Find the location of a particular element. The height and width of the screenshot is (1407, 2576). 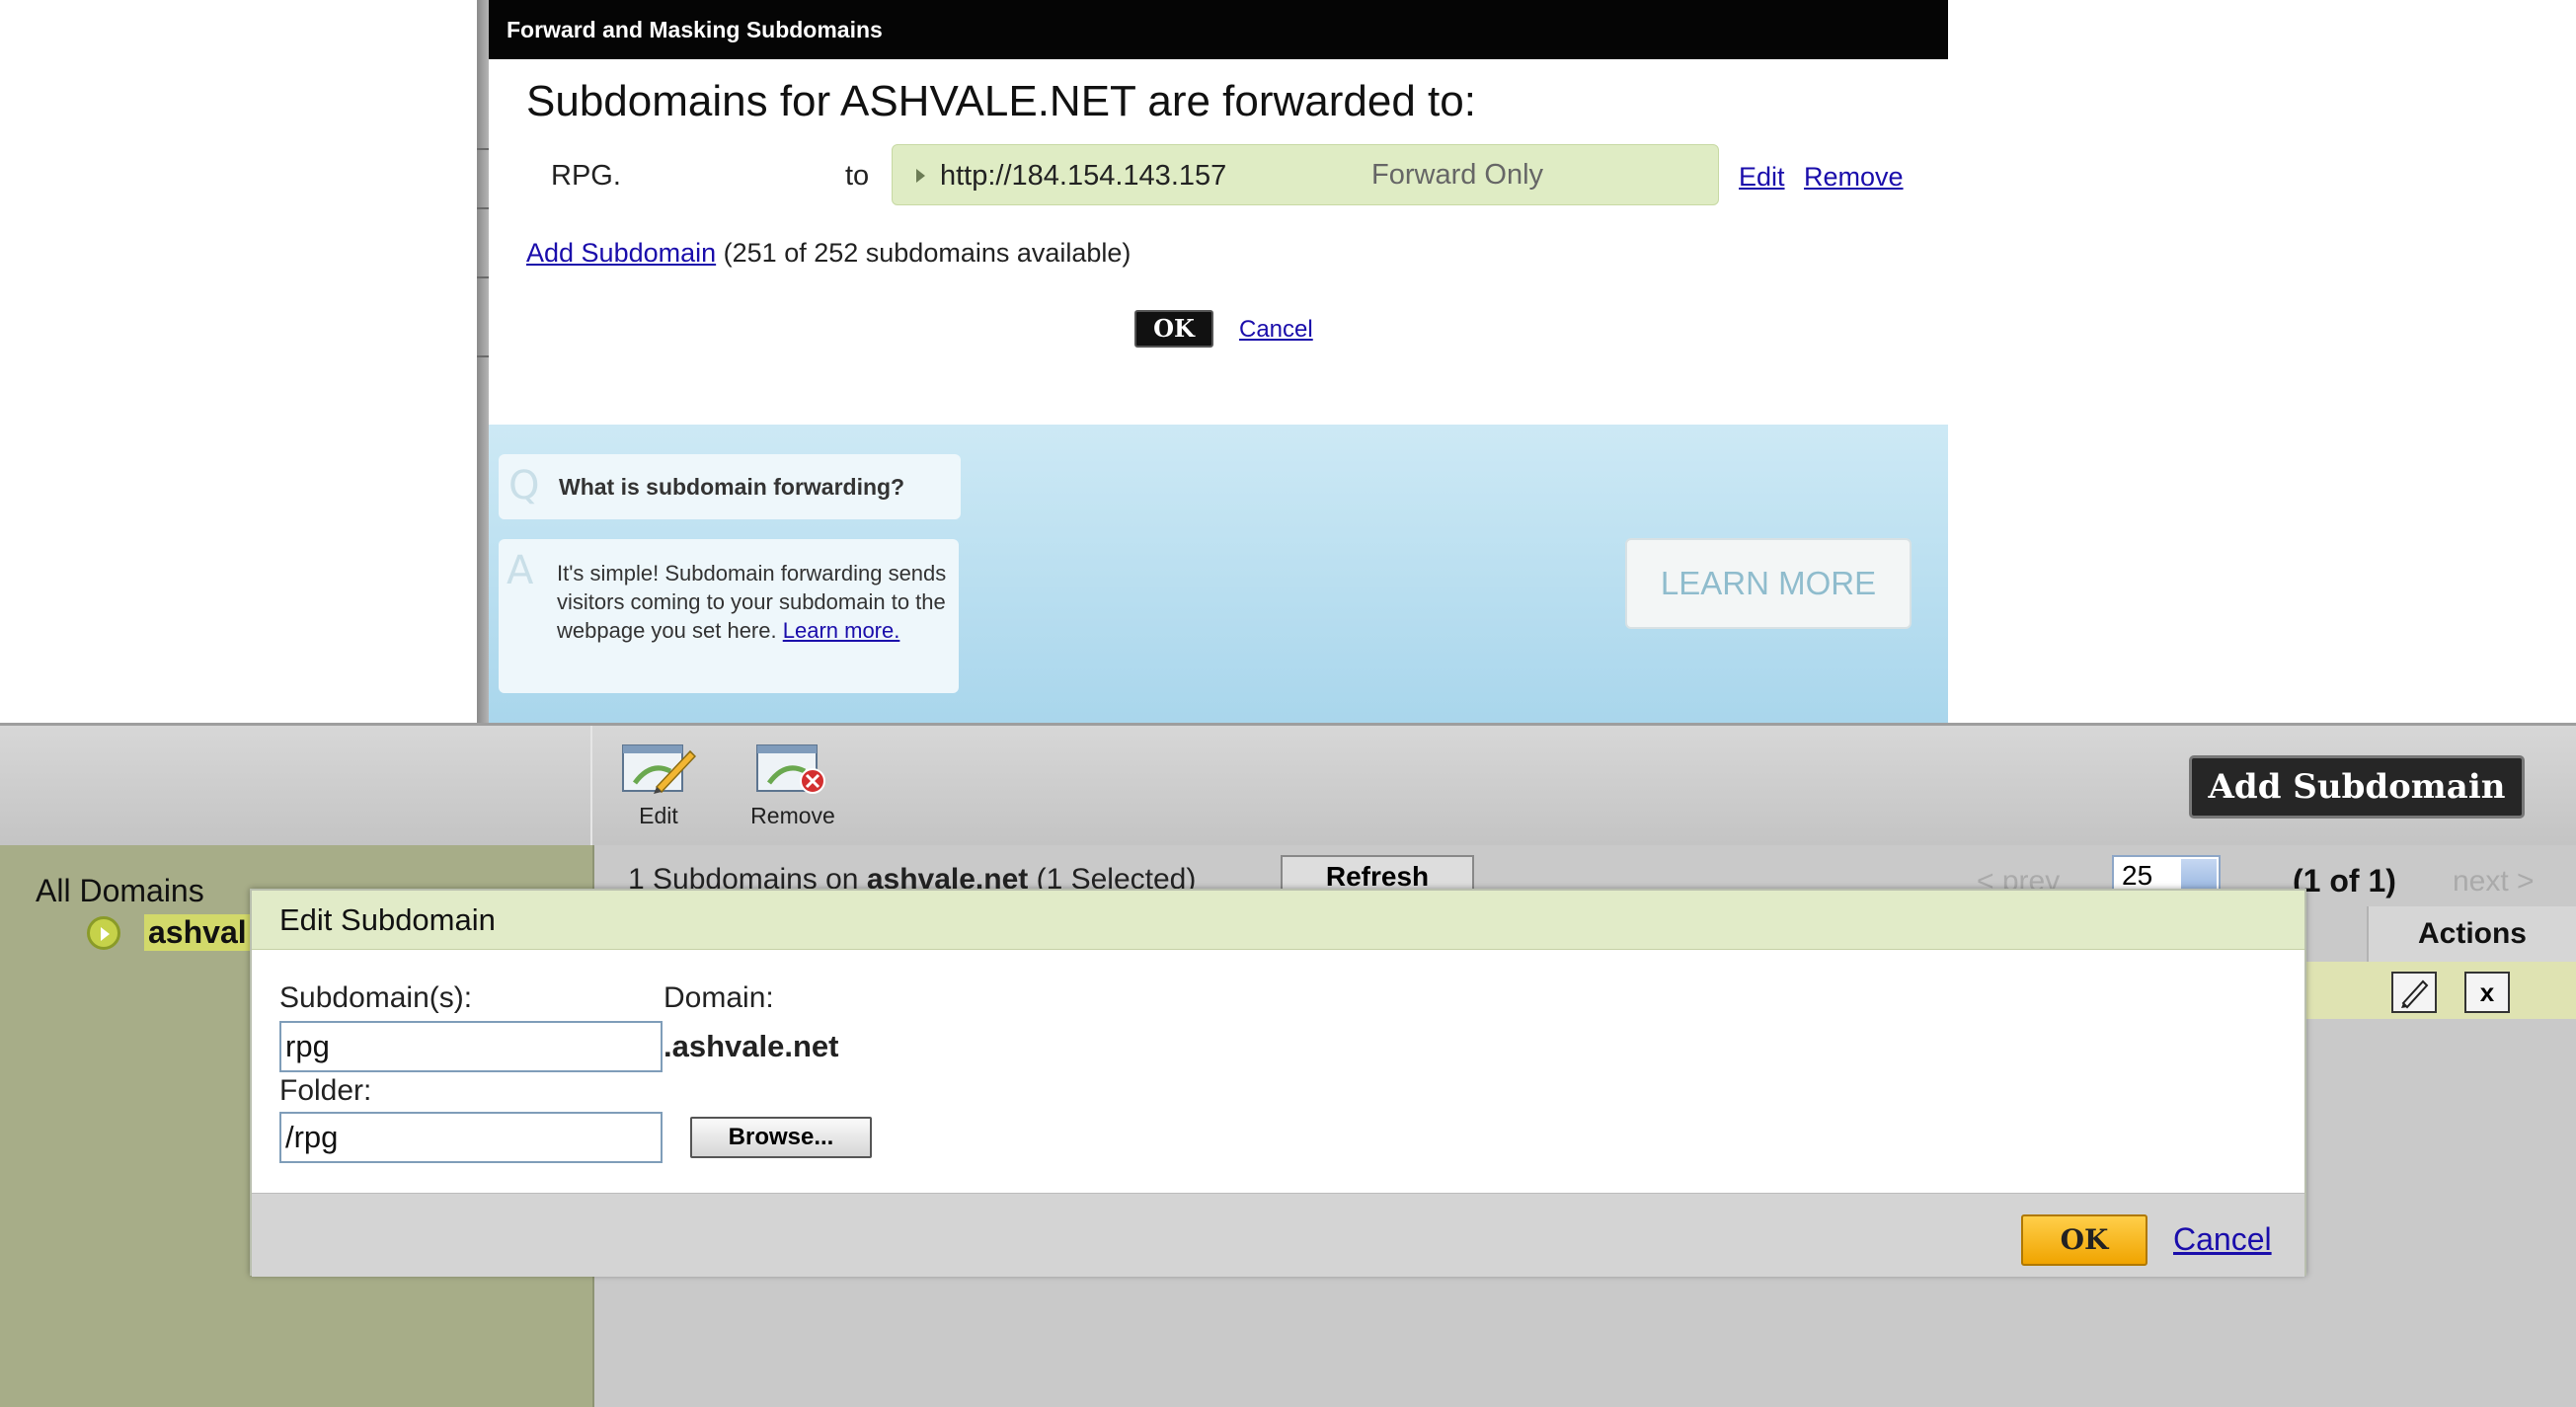

learn-more-button: LEARN MORE is located at coordinates (1768, 584).